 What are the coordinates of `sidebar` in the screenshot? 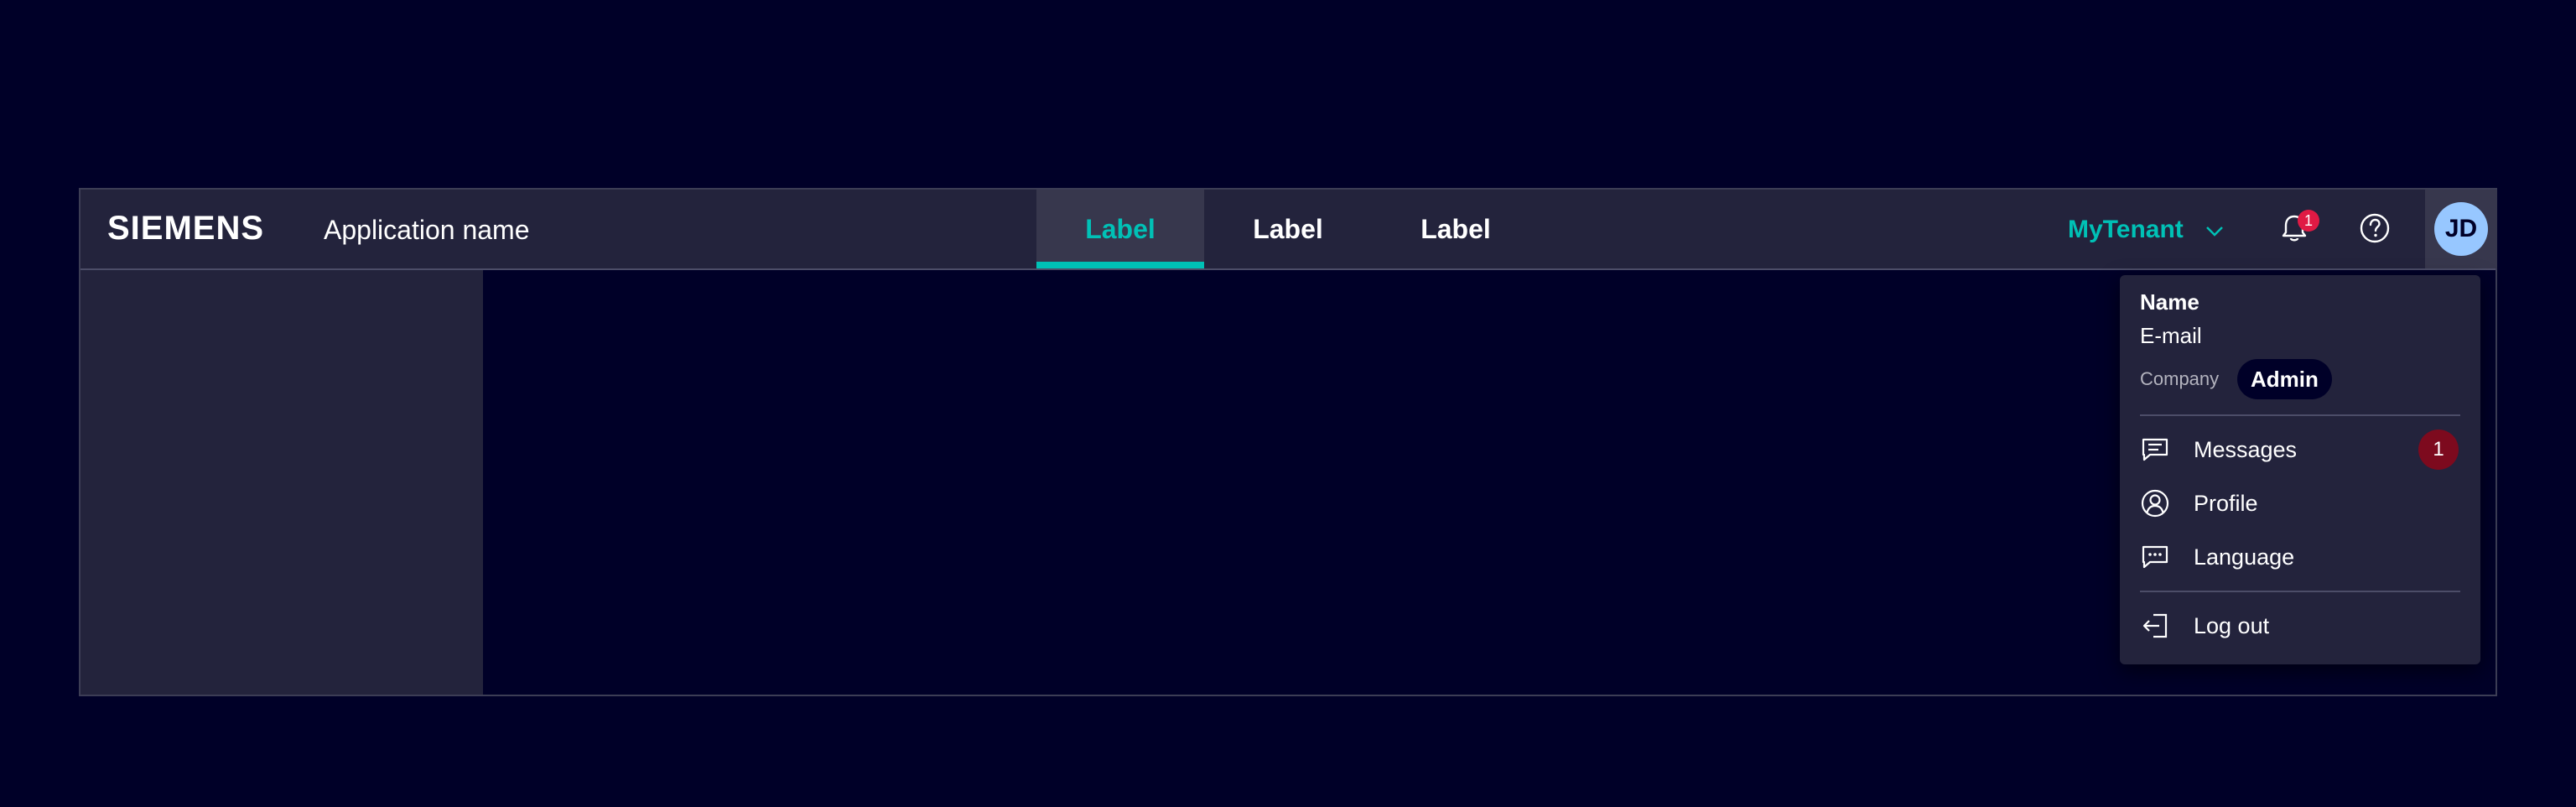 It's located at (281, 482).